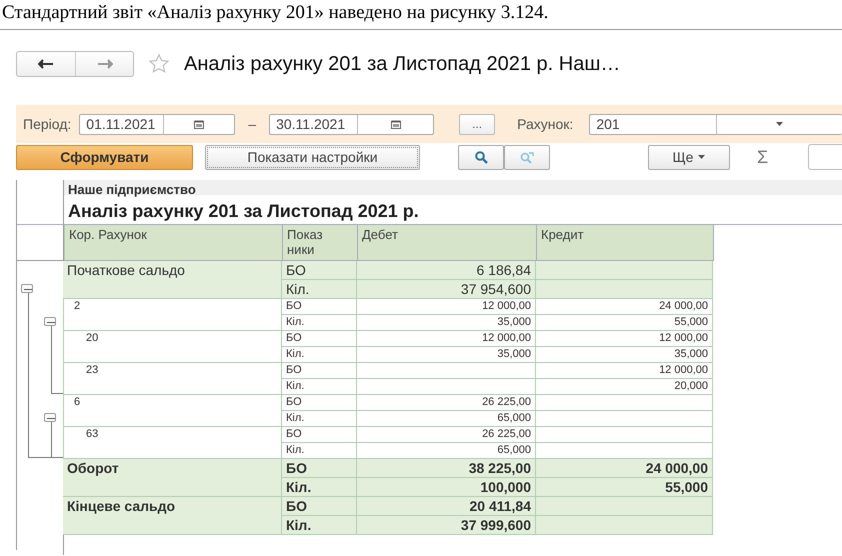 The image size is (842, 556). I want to click on debit-cell: 100,000, so click(446, 487).